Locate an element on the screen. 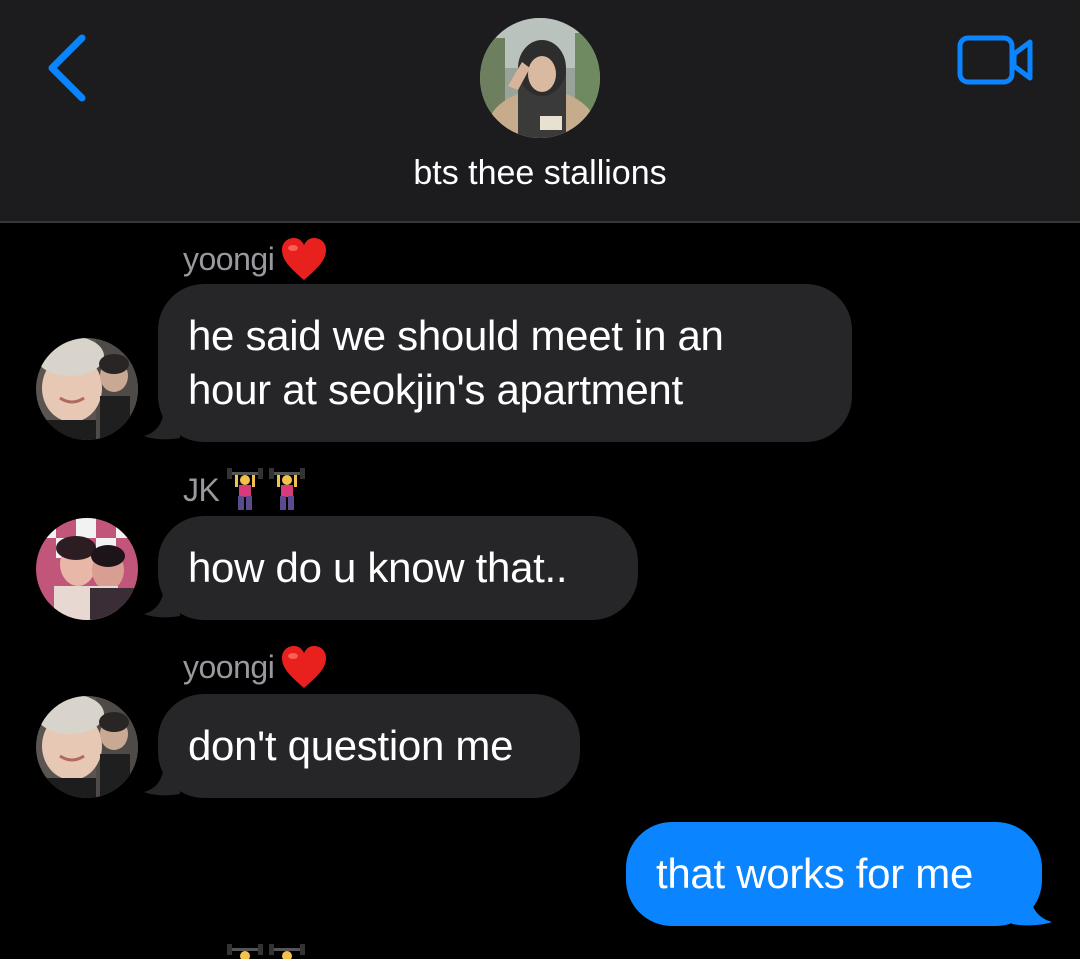 The width and height of the screenshot is (1080, 959). message-bubble: don't question me is located at coordinates (369, 746).